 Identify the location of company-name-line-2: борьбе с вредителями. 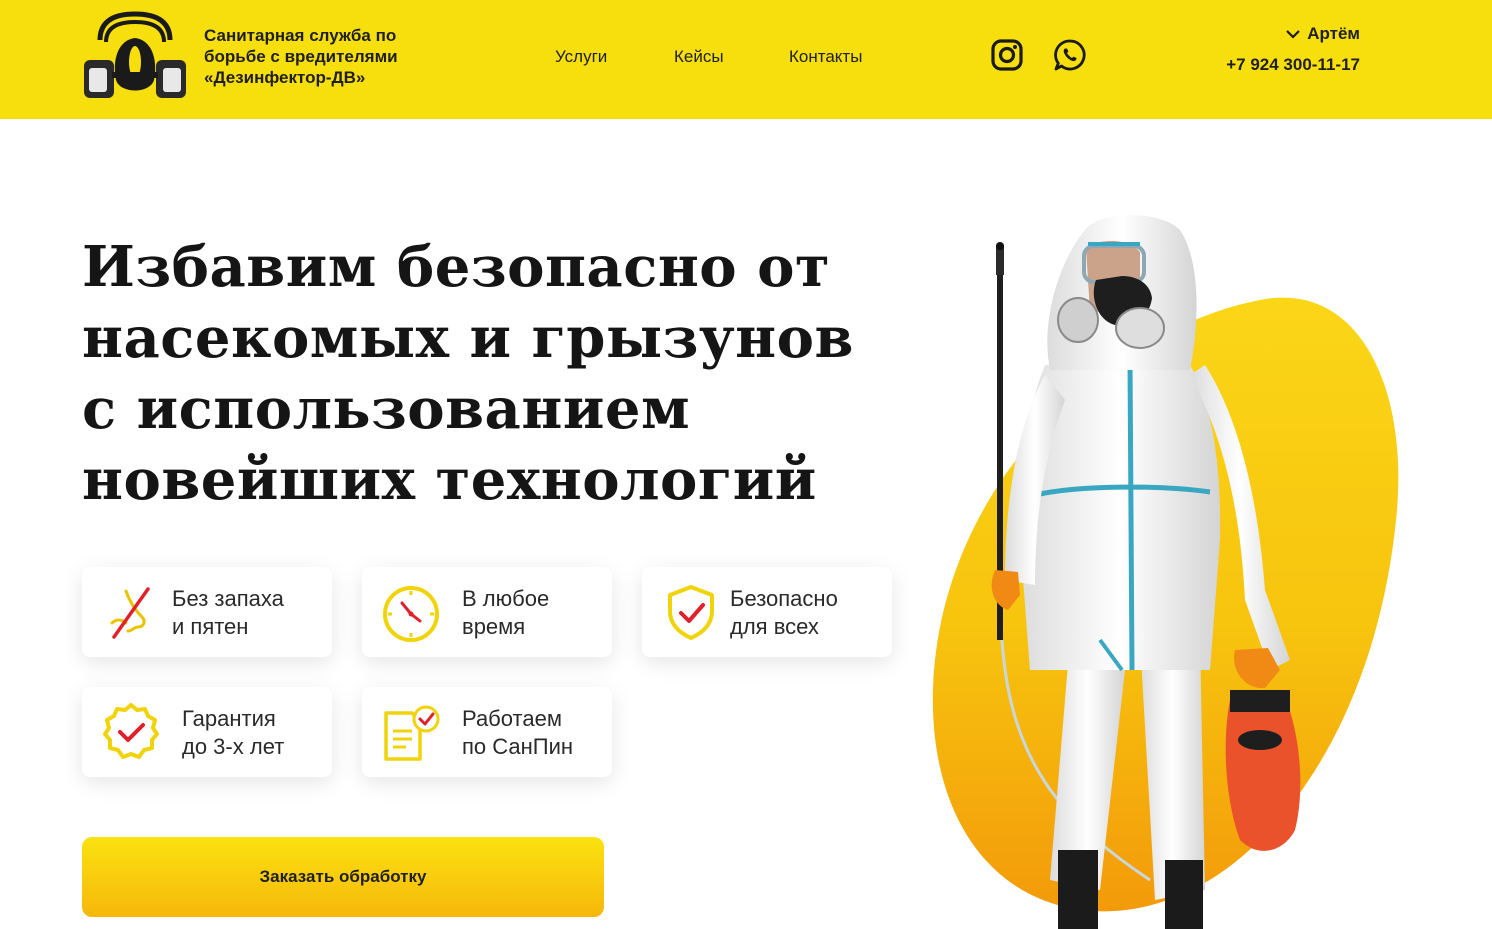
(301, 56).